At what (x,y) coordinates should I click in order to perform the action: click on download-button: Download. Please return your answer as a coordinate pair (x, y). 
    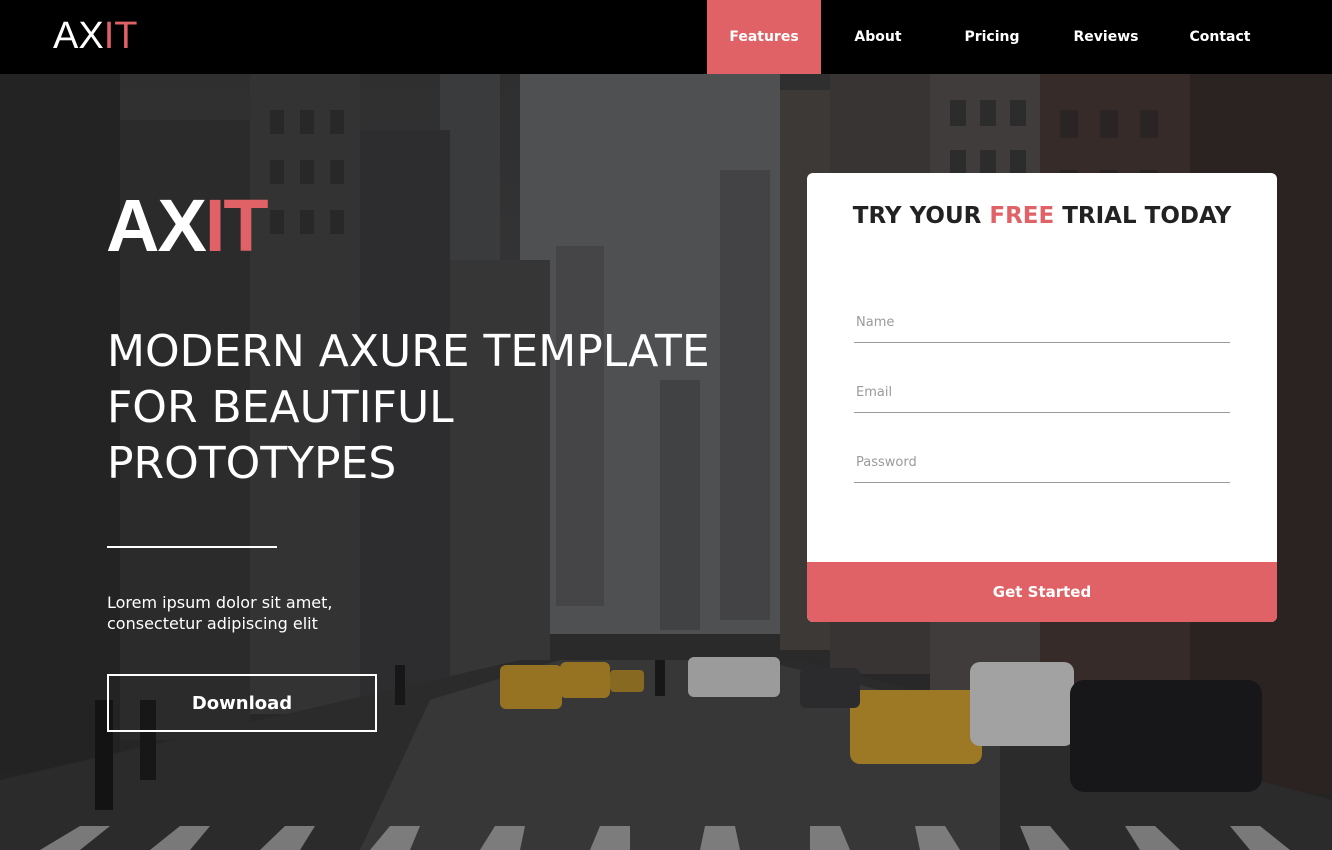
    Looking at the image, I should click on (242, 703).